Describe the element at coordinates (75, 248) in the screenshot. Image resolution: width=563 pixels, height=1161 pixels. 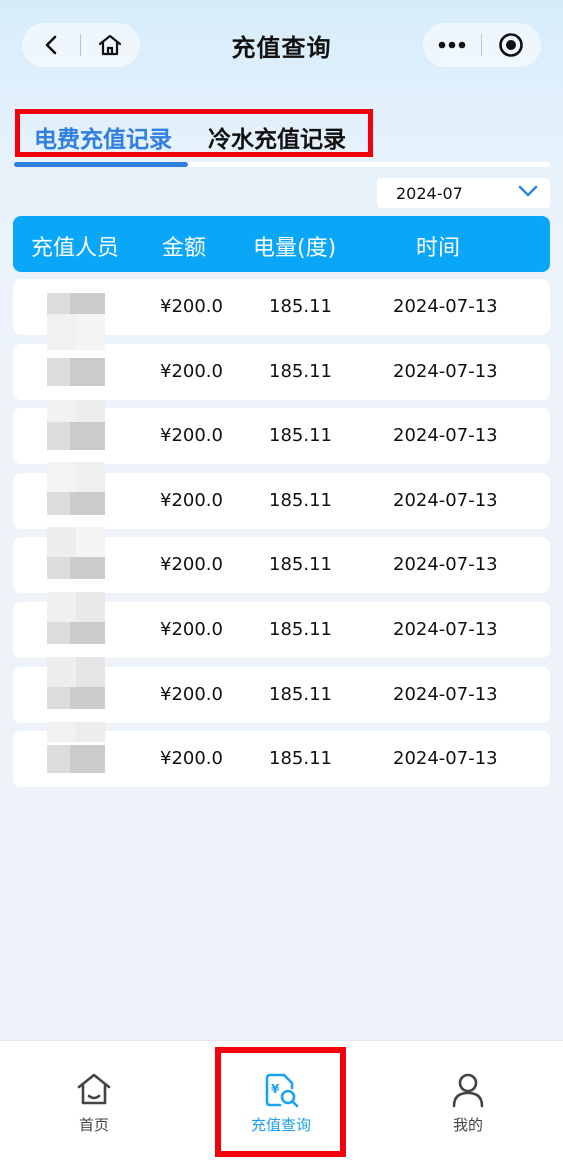
I see `column-header-person: 充值人员` at that location.